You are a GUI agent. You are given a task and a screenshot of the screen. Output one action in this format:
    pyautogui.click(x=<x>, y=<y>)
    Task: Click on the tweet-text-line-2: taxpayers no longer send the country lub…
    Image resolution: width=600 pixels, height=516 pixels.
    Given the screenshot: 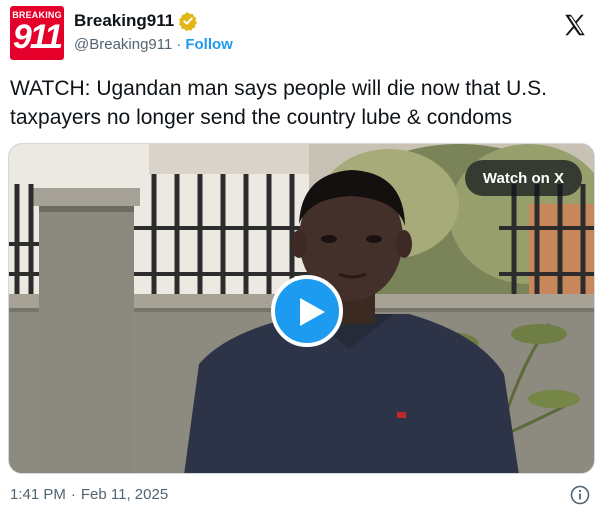 What is the action you would take?
    pyautogui.click(x=261, y=117)
    